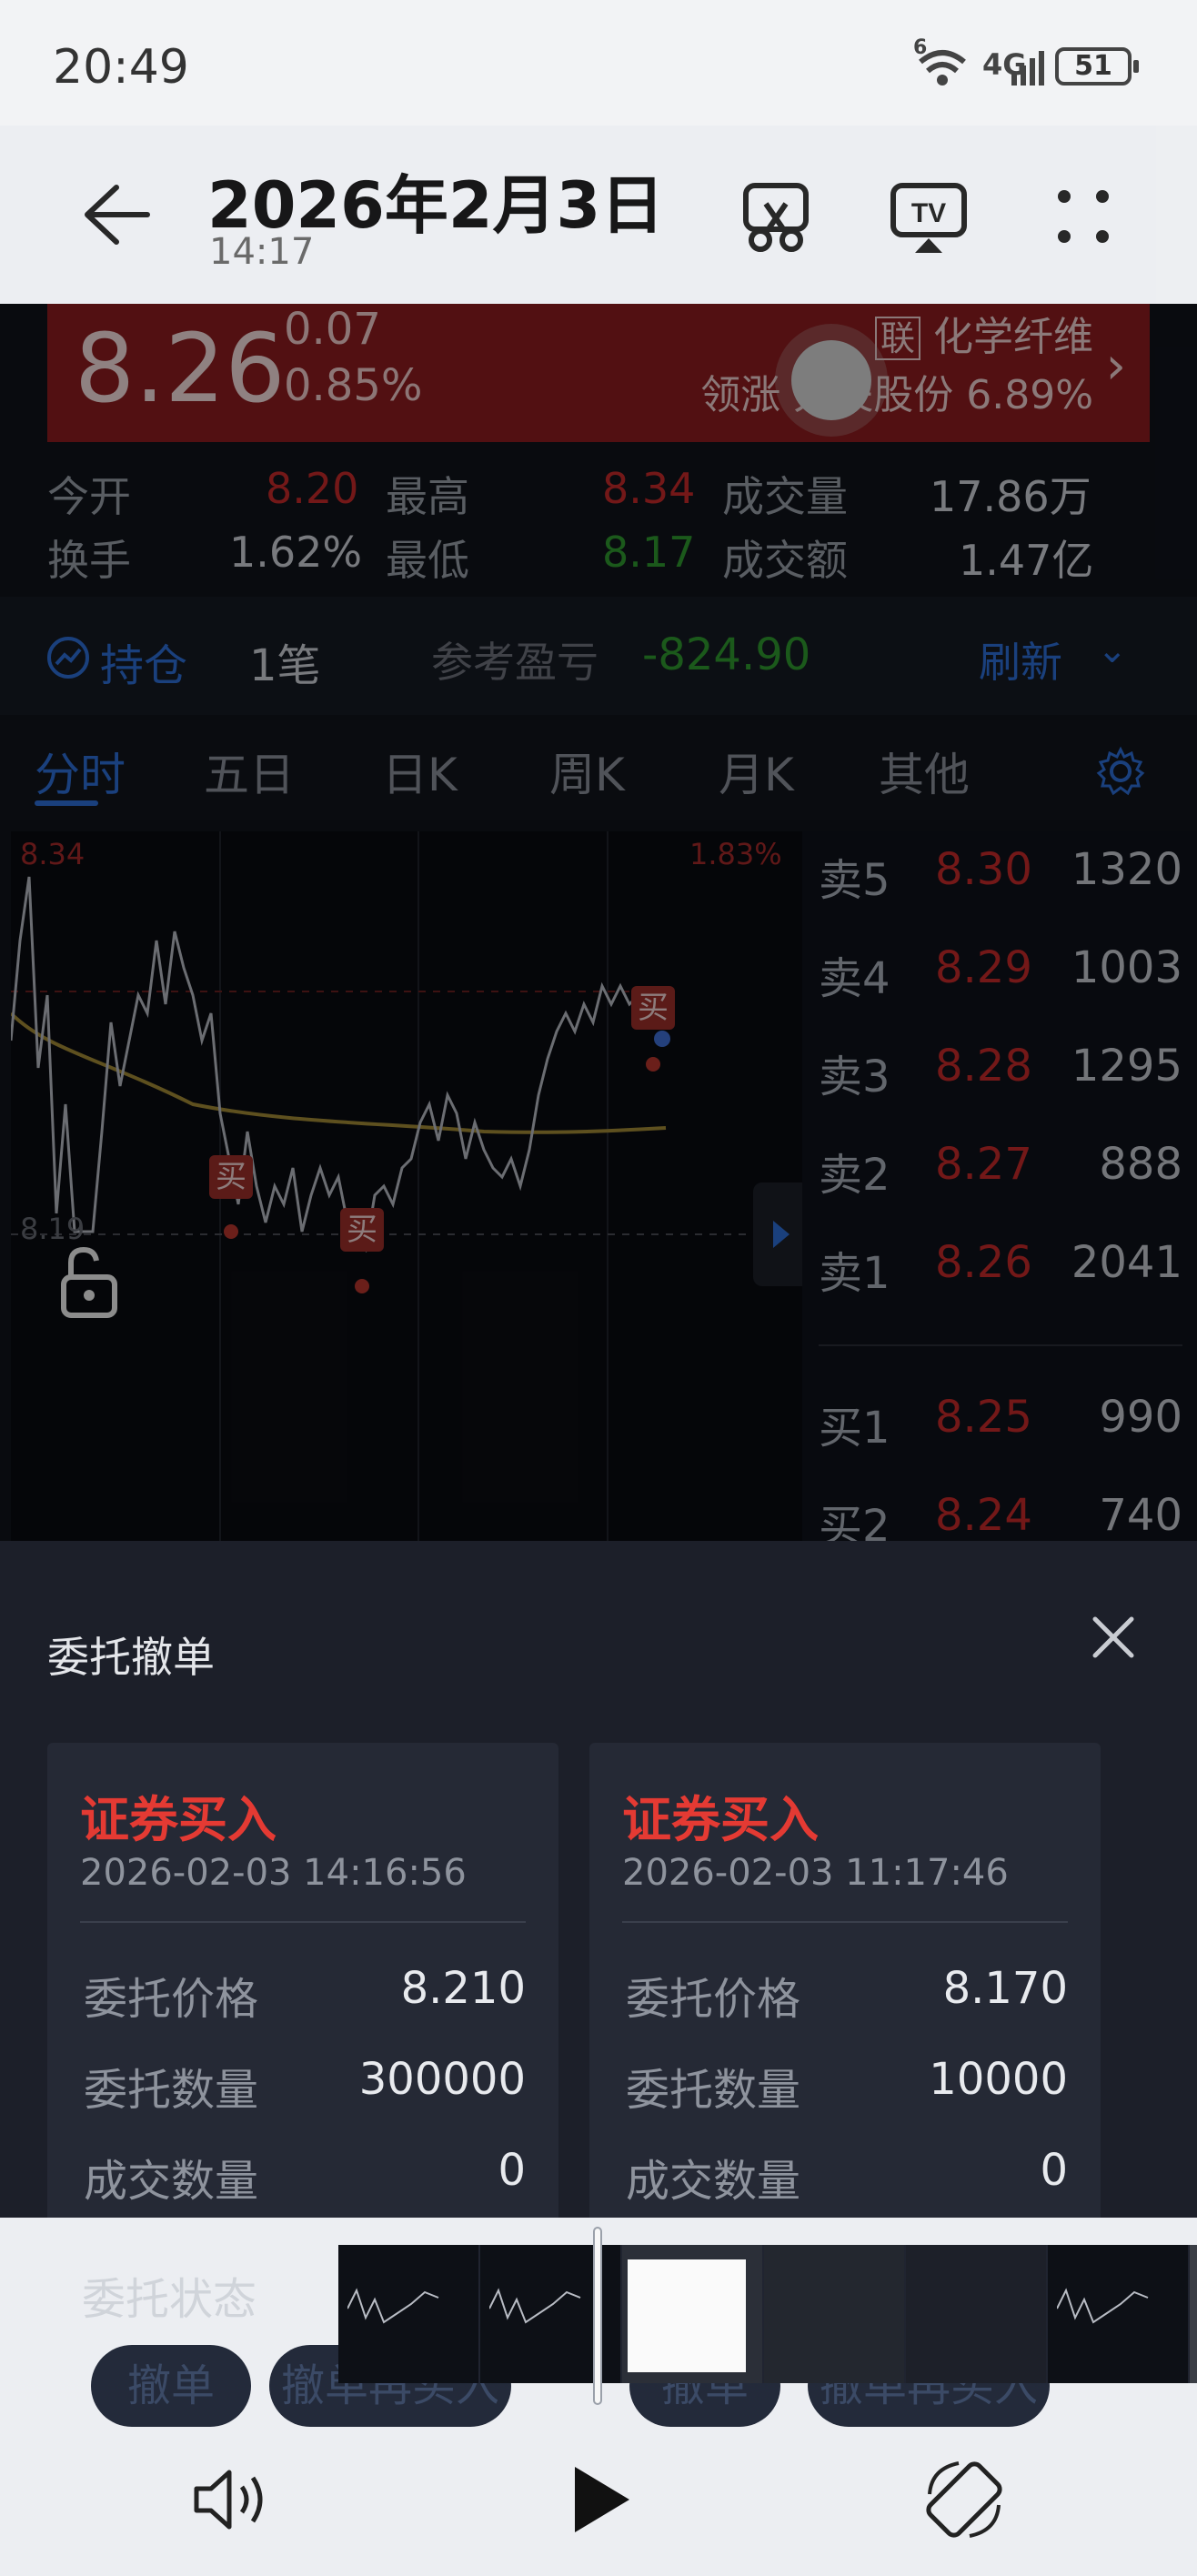 The width and height of the screenshot is (1197, 2576). I want to click on leader-label: 领涨, so click(740, 395).